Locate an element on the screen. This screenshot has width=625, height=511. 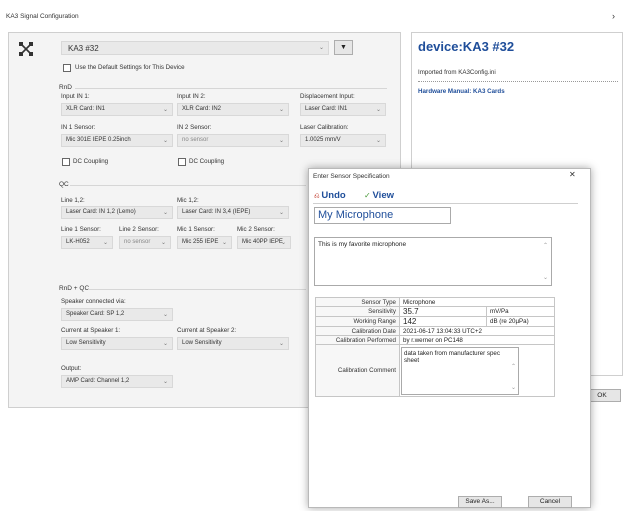
mic1-sensor-label: Mic 1 Sensor: is located at coordinates (196, 229).